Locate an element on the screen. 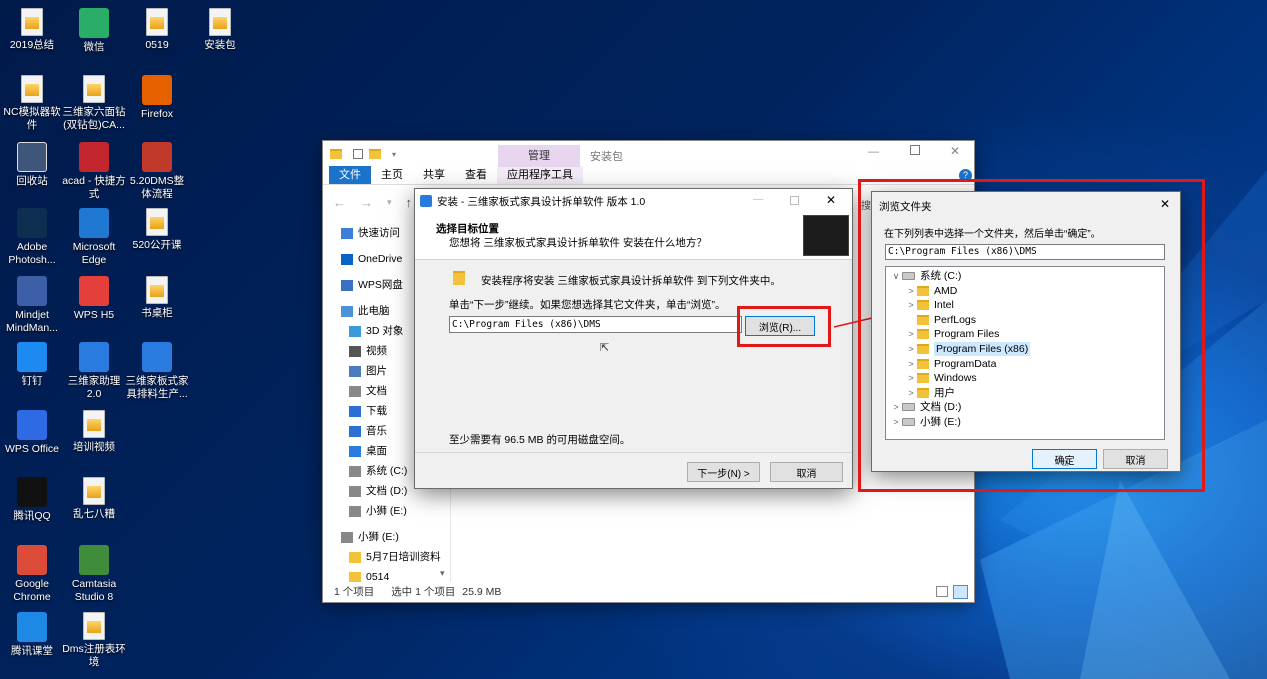  forward-arrow-icon: → is located at coordinates (366, 202).